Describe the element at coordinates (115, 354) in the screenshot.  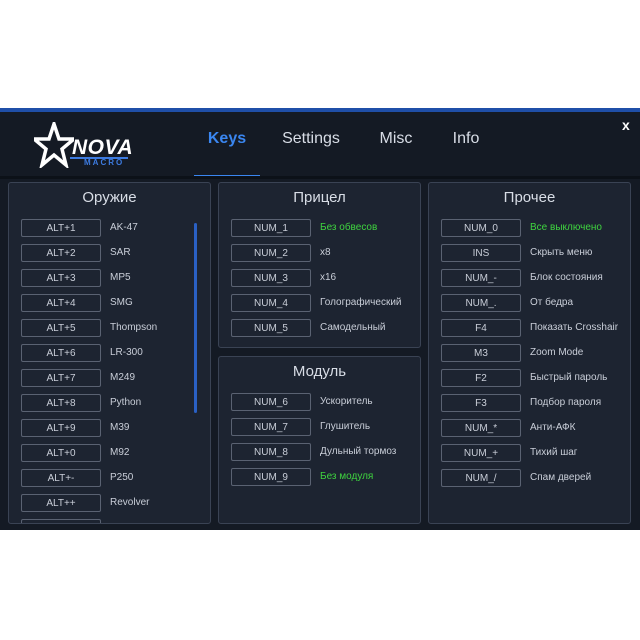
I see `weapons-row: ALT+6 LR-300` at that location.